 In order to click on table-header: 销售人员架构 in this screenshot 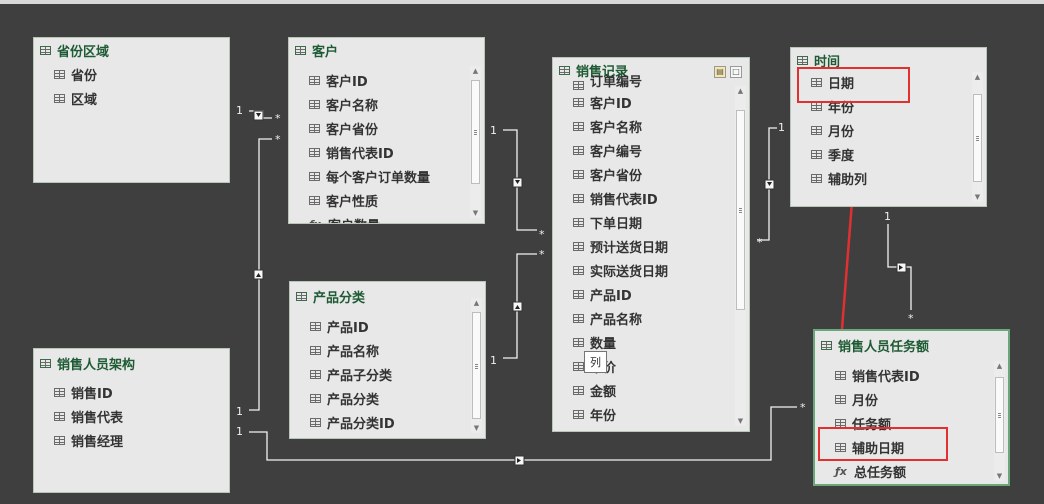, I will do `click(131, 363)`.